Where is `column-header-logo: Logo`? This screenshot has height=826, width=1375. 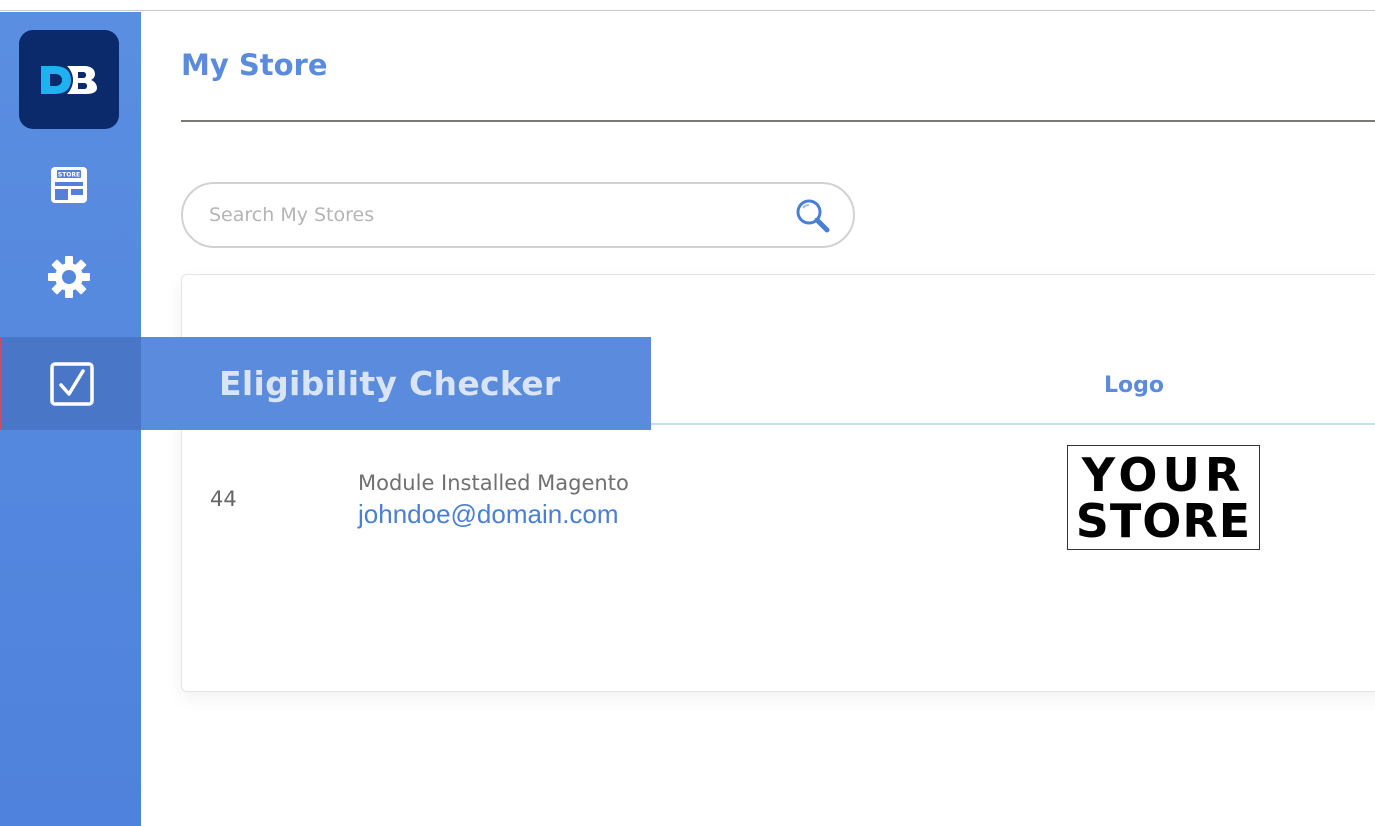 column-header-logo: Logo is located at coordinates (1134, 385).